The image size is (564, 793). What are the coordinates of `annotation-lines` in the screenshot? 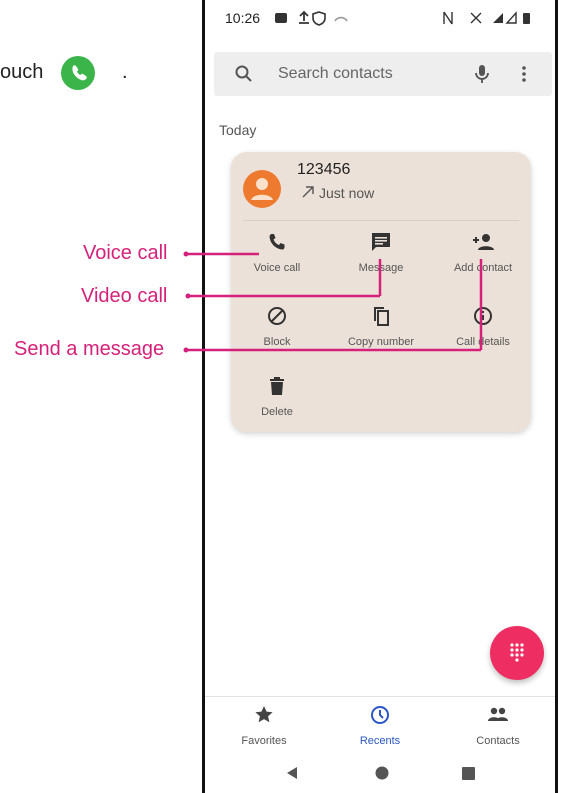 It's located at (333, 302).